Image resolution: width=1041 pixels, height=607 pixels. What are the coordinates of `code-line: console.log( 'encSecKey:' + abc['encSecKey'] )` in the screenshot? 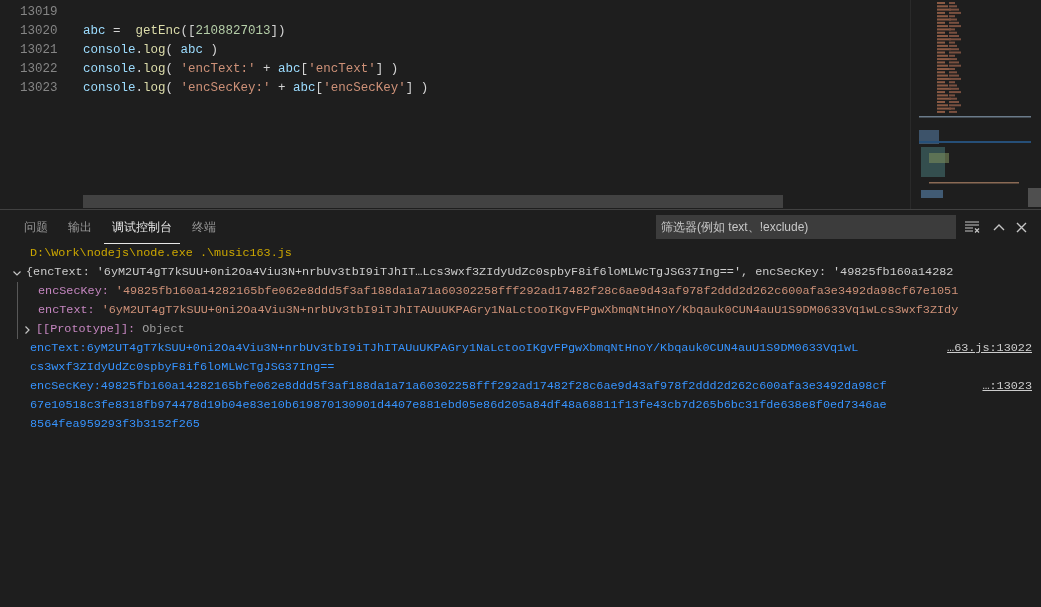 It's located at (256, 89).